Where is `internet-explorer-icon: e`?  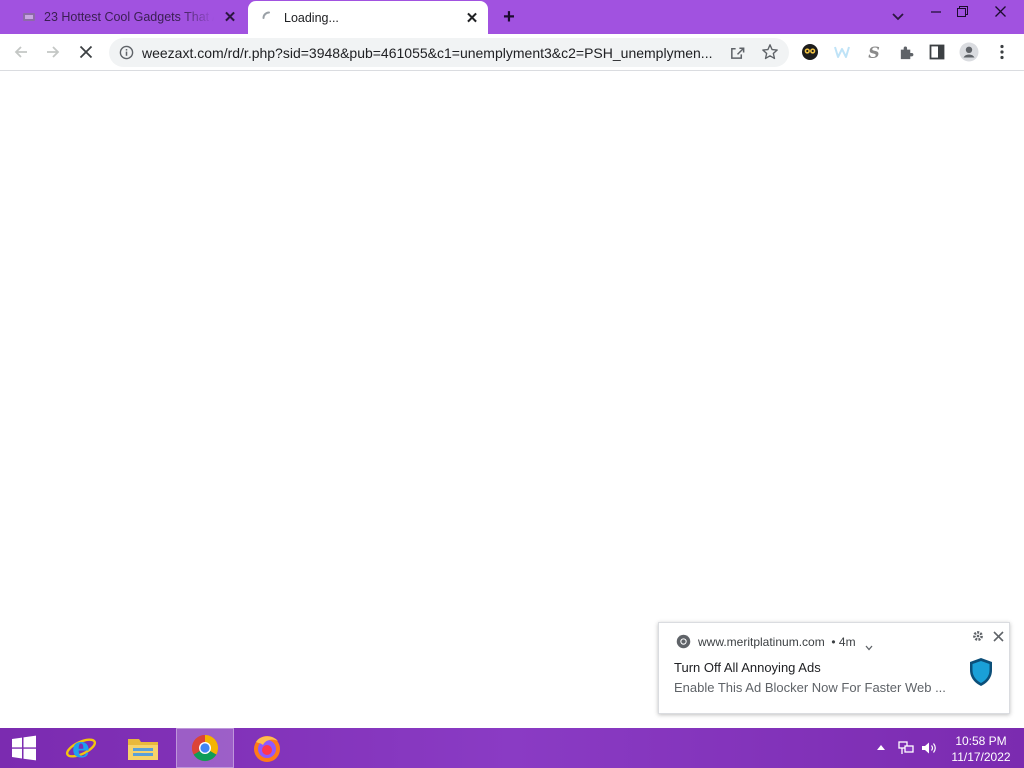 internet-explorer-icon: e is located at coordinates (81, 748).